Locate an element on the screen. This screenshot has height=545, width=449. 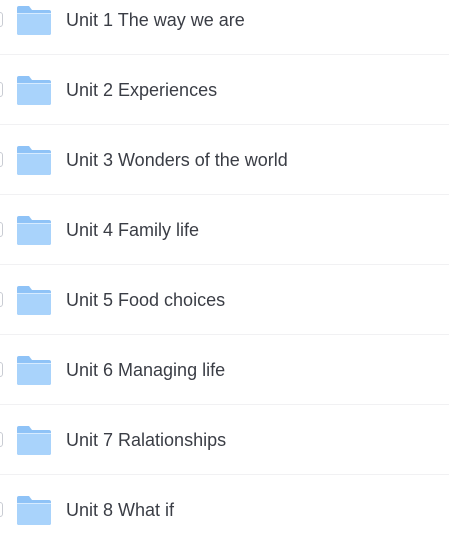
folder-name: Unit 4 Family life is located at coordinates (132, 230).